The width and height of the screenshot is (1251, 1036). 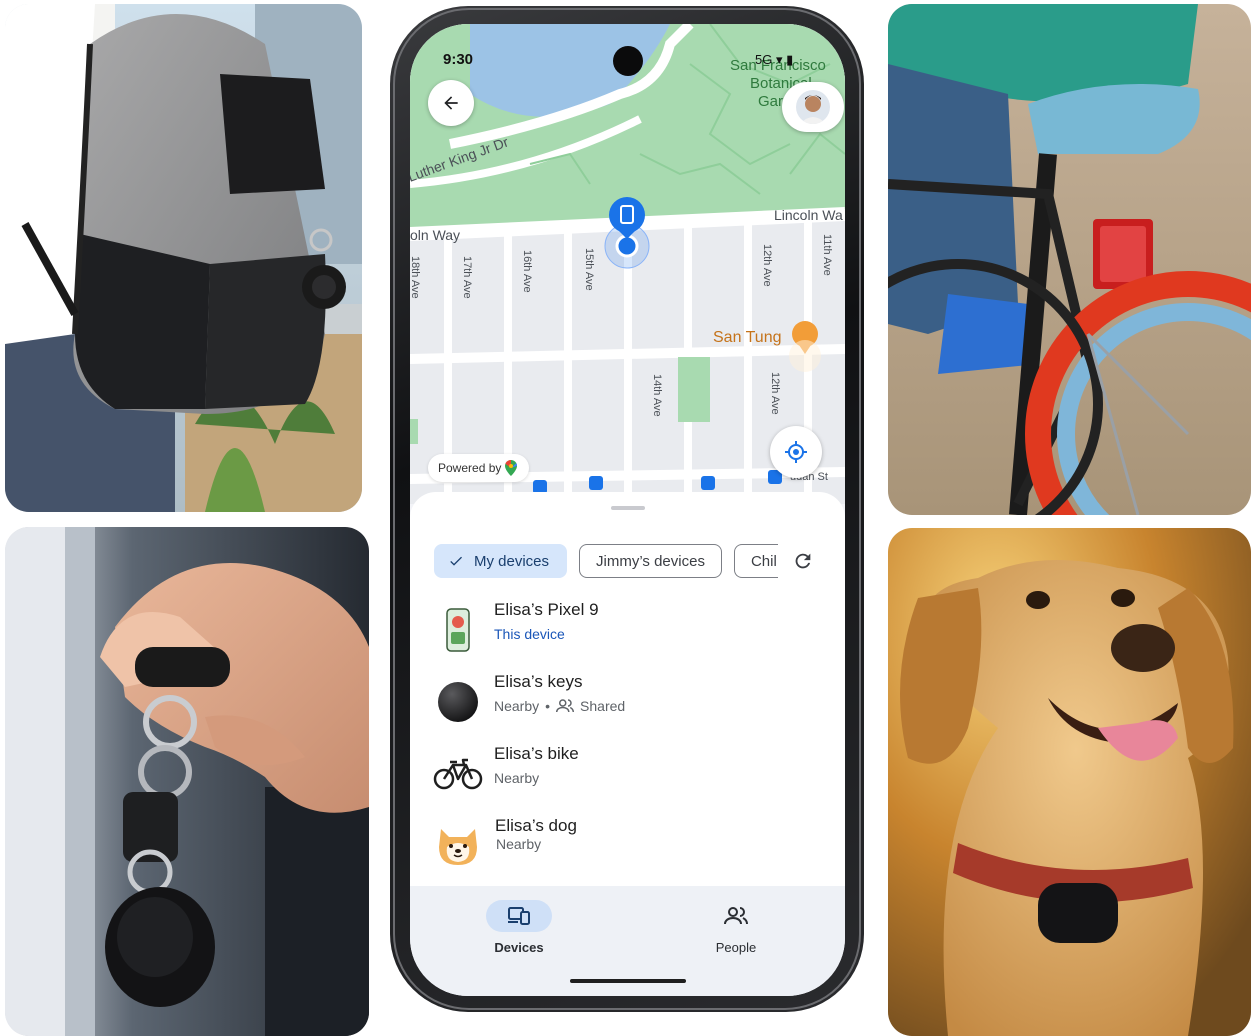 What do you see at coordinates (527, 271) in the screenshot?
I see `street-label: 16th Ave` at bounding box center [527, 271].